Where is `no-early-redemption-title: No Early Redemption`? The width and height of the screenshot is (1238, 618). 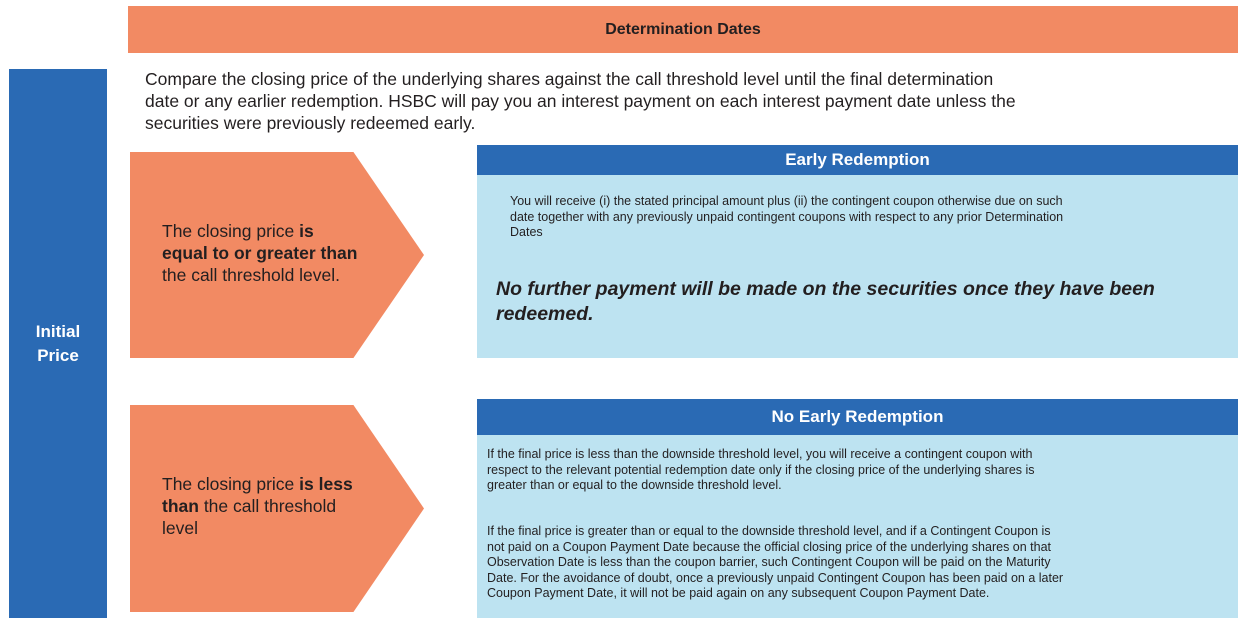
no-early-redemption-title: No Early Redemption is located at coordinates (857, 416).